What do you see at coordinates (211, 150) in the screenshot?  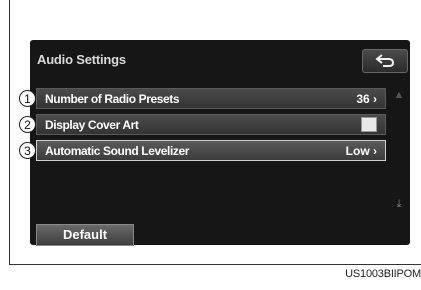 I see `setting-row-sound-levelizer: Automatic Sound Levelizer Low ›` at bounding box center [211, 150].